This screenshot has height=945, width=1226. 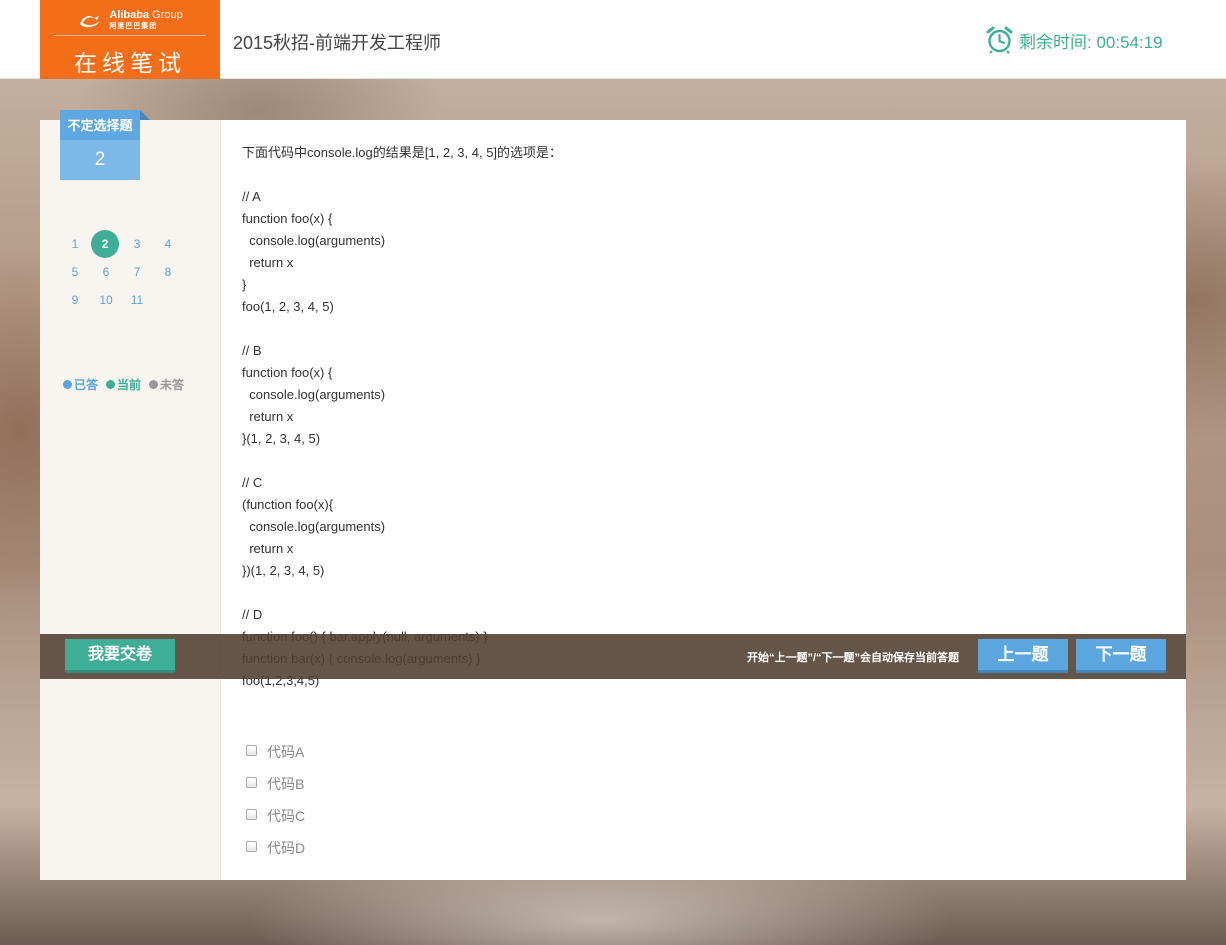 I want to click on current-dot-icon, so click(x=111, y=384).